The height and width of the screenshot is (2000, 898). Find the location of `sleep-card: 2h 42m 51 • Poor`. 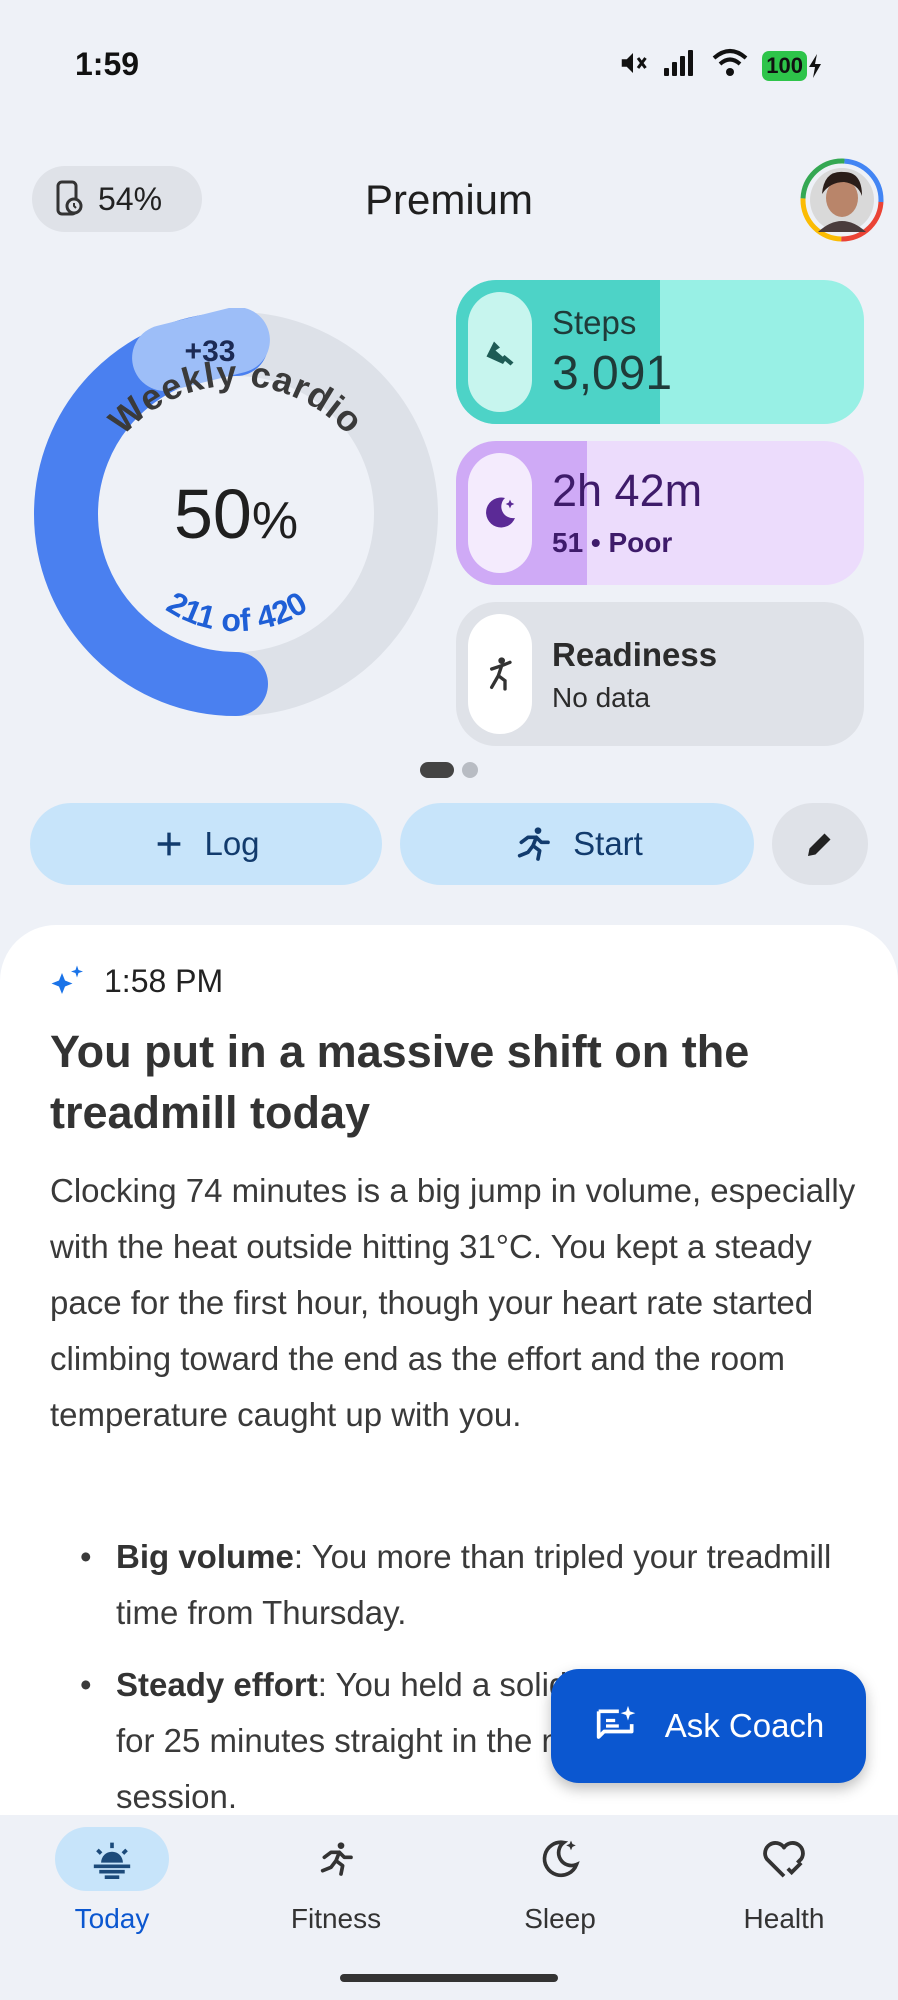

sleep-card: 2h 42m 51 • Poor is located at coordinates (660, 513).